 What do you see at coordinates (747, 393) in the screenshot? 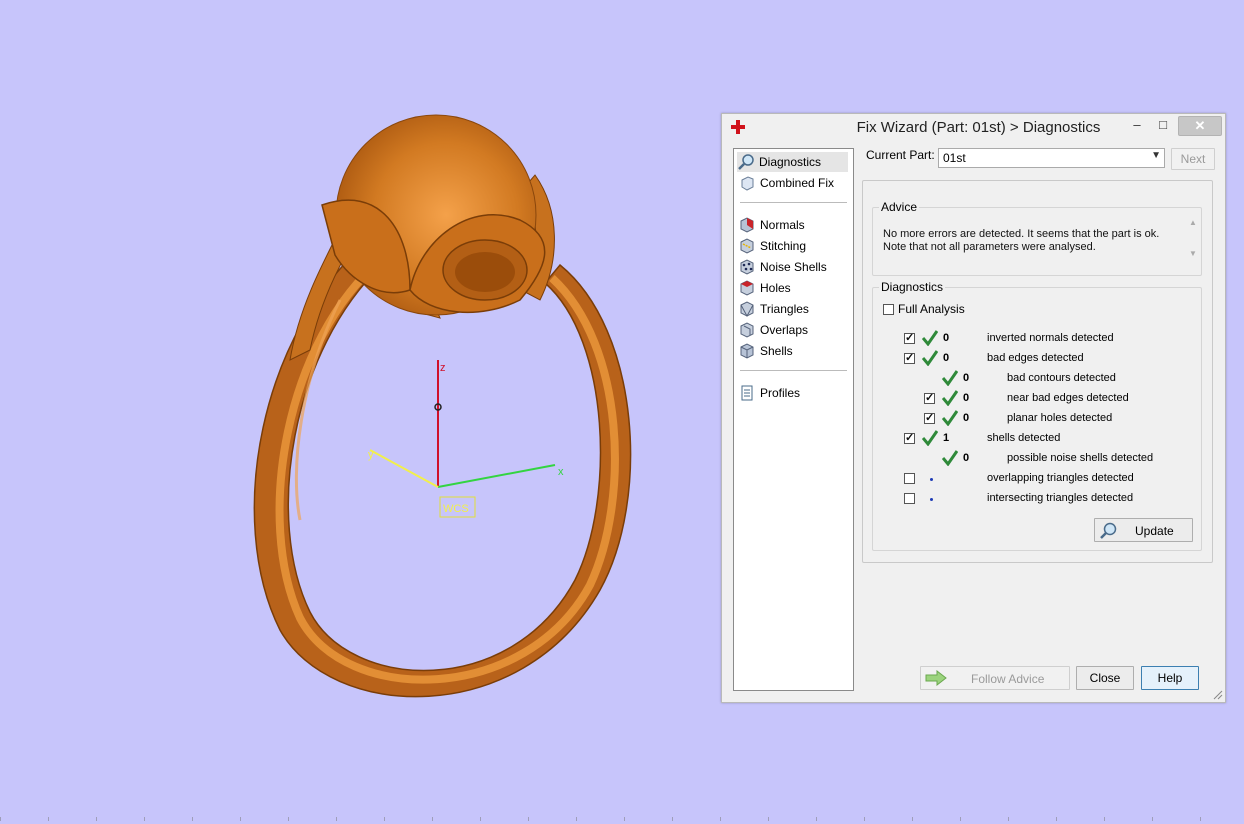
I see `profiles-icon` at bounding box center [747, 393].